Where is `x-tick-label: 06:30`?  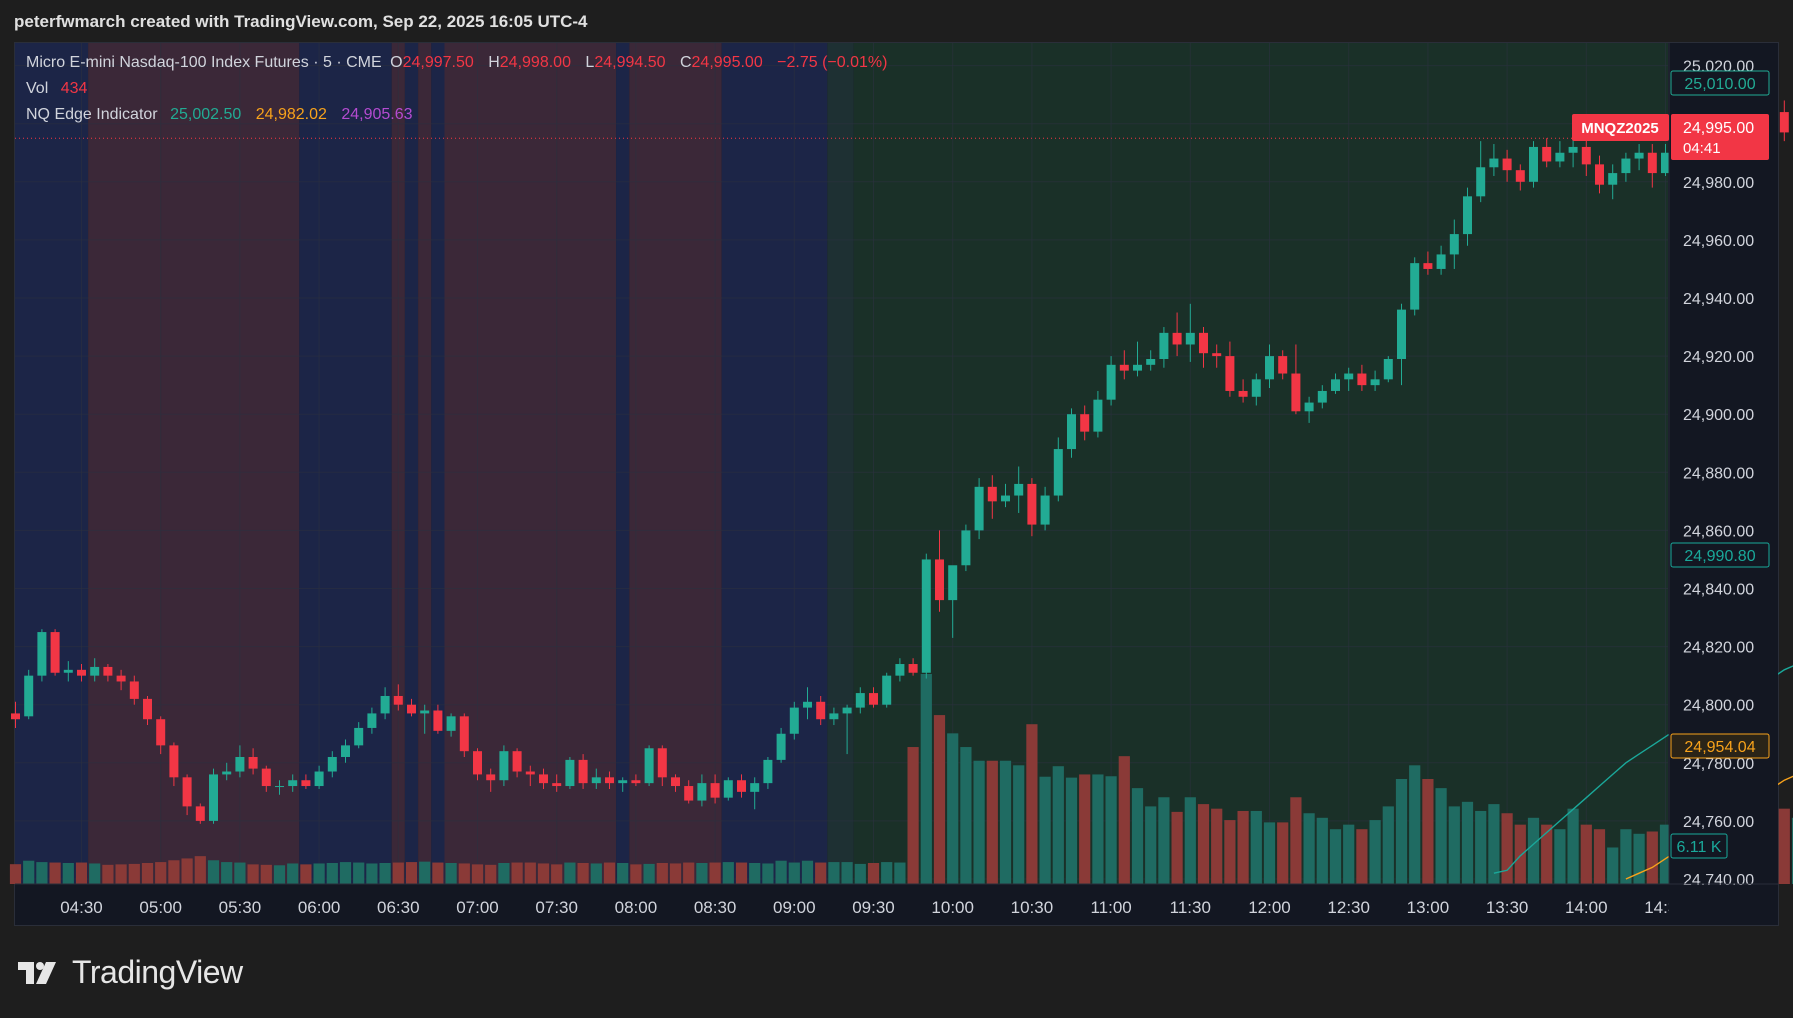 x-tick-label: 06:30 is located at coordinates (398, 907).